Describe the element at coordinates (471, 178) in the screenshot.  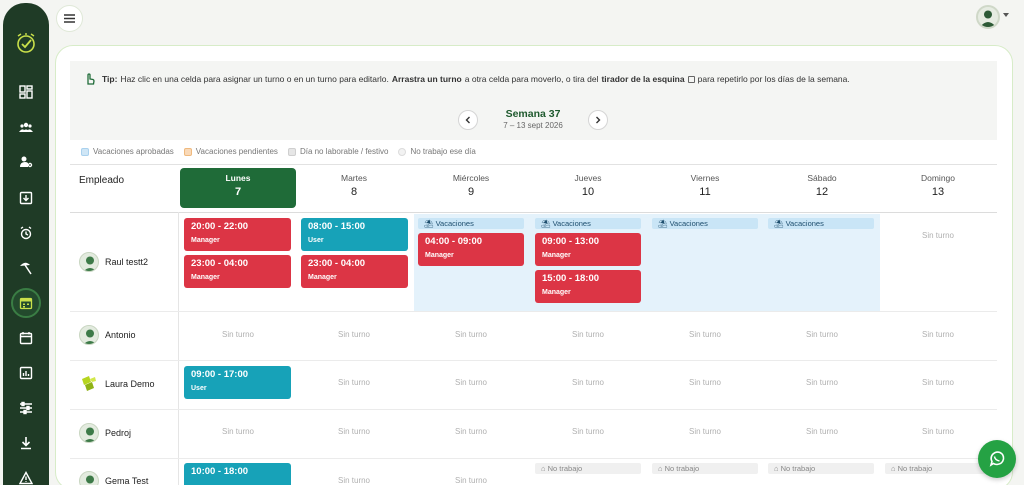
I see `day-name: Miércoles` at that location.